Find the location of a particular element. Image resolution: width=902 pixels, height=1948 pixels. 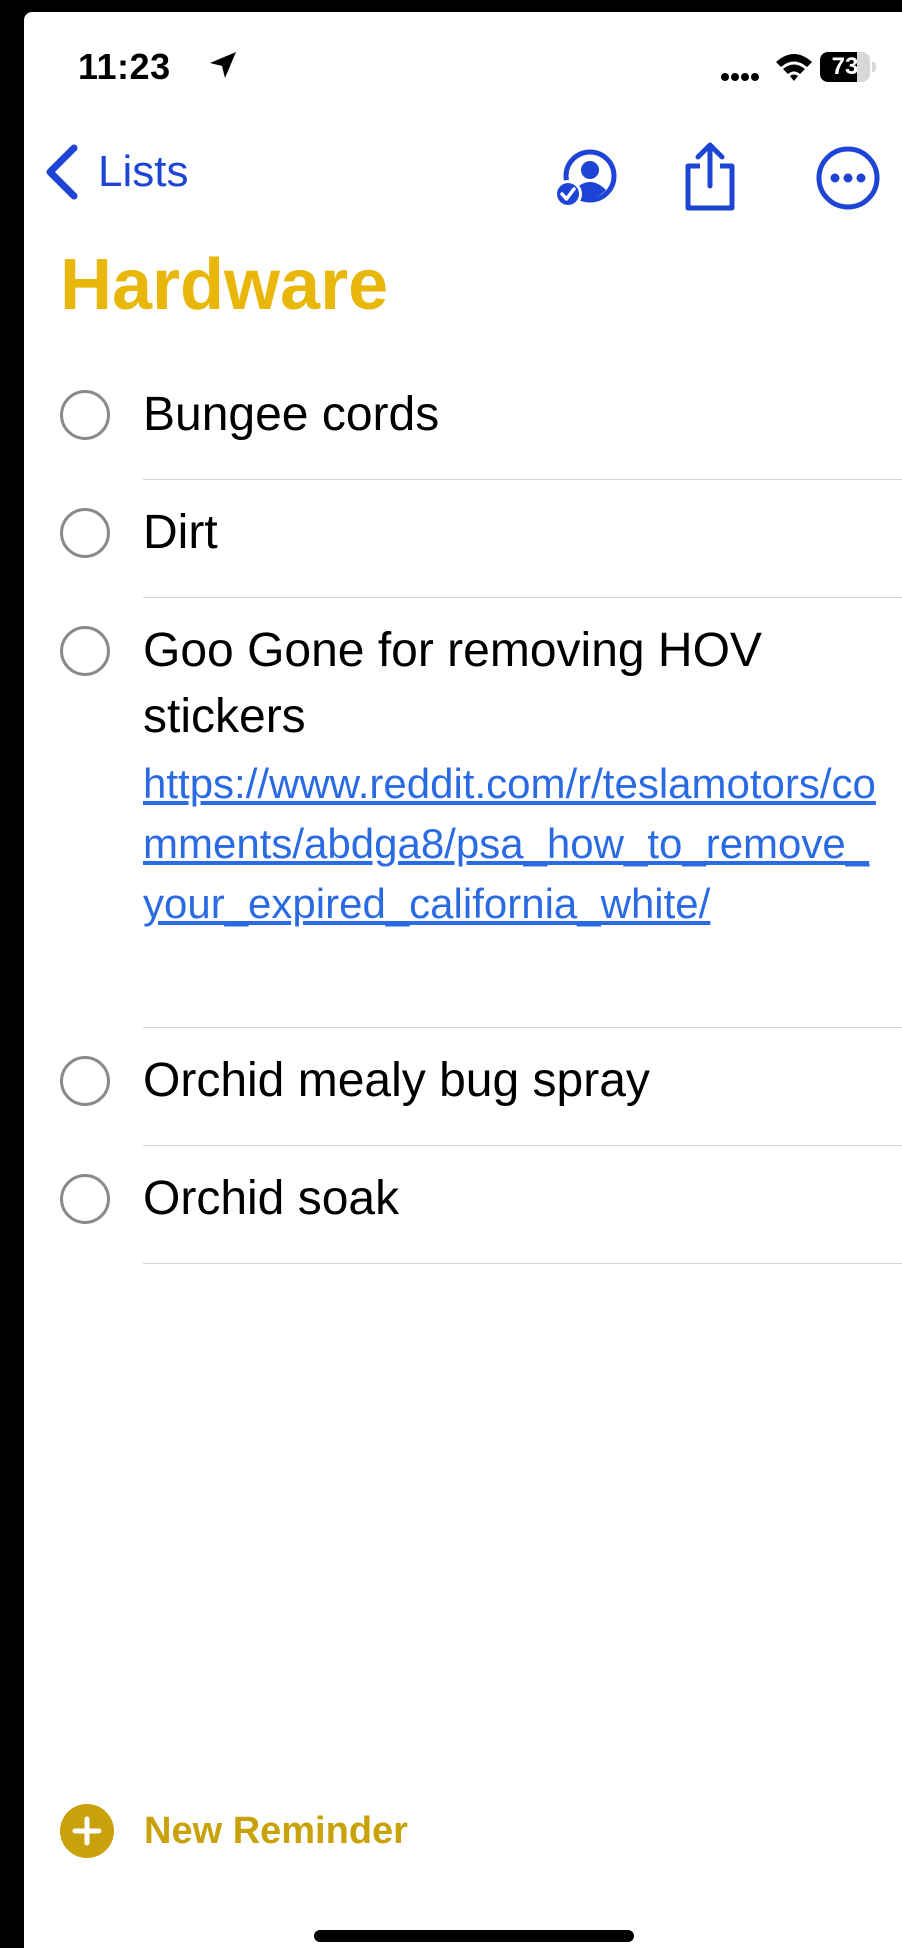

new-reminder-label: New Reminder is located at coordinates (276, 1830).